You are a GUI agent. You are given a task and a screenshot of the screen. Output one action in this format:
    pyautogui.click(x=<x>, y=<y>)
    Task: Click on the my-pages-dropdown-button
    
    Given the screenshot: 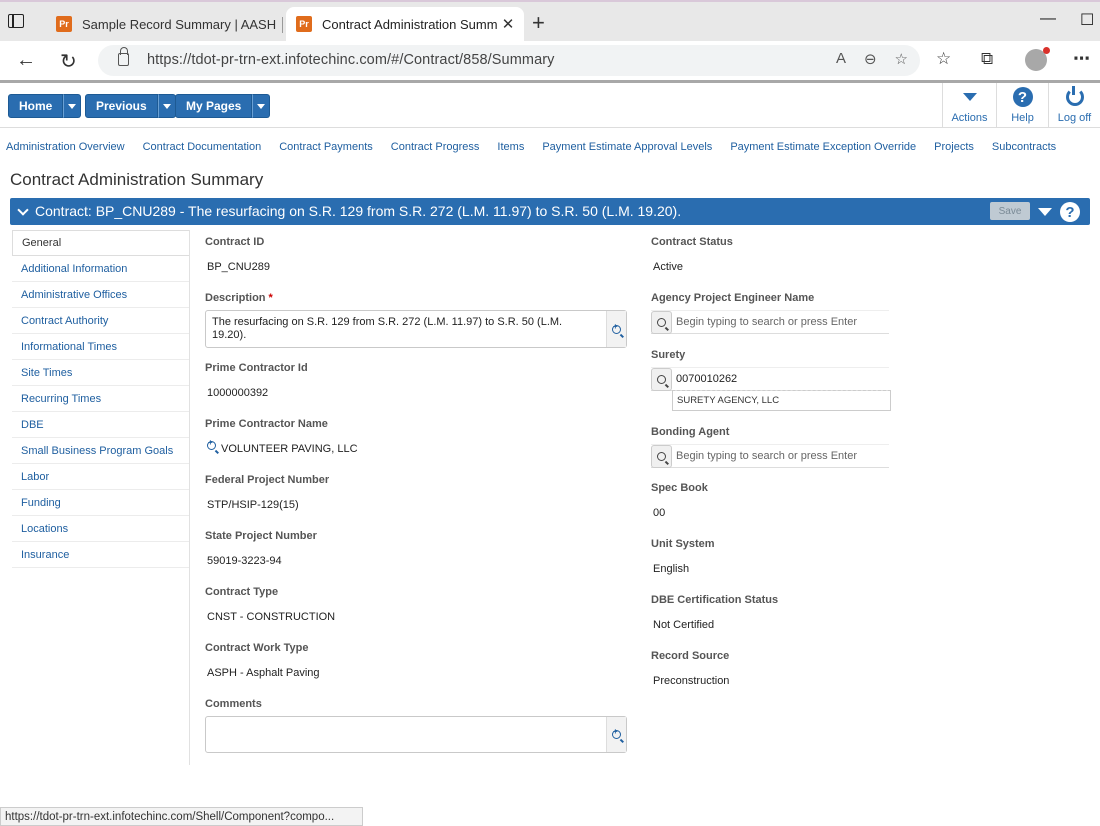 What is the action you would take?
    pyautogui.click(x=261, y=106)
    